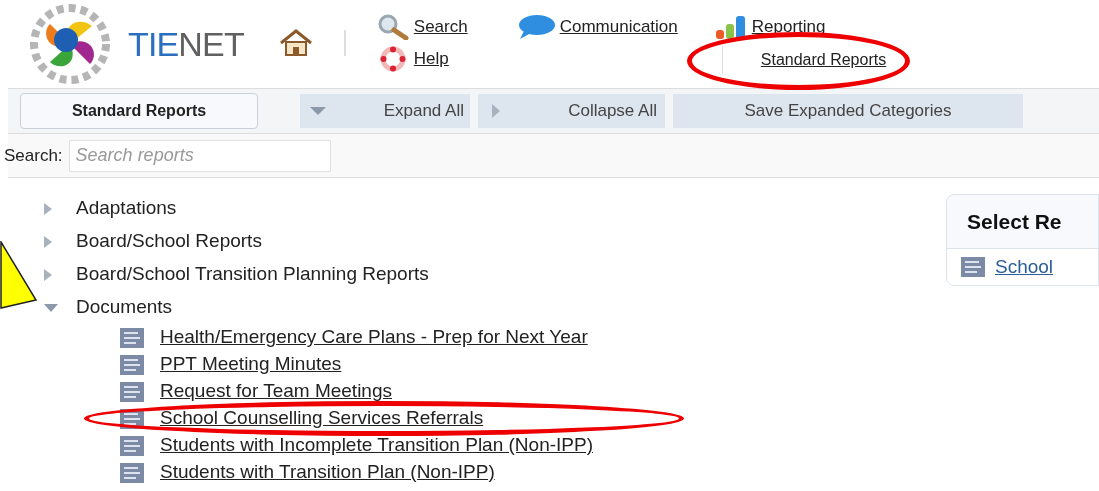 The image size is (1099, 491). Describe the element at coordinates (571, 111) in the screenshot. I see `toolbar-button: Collapse All` at that location.